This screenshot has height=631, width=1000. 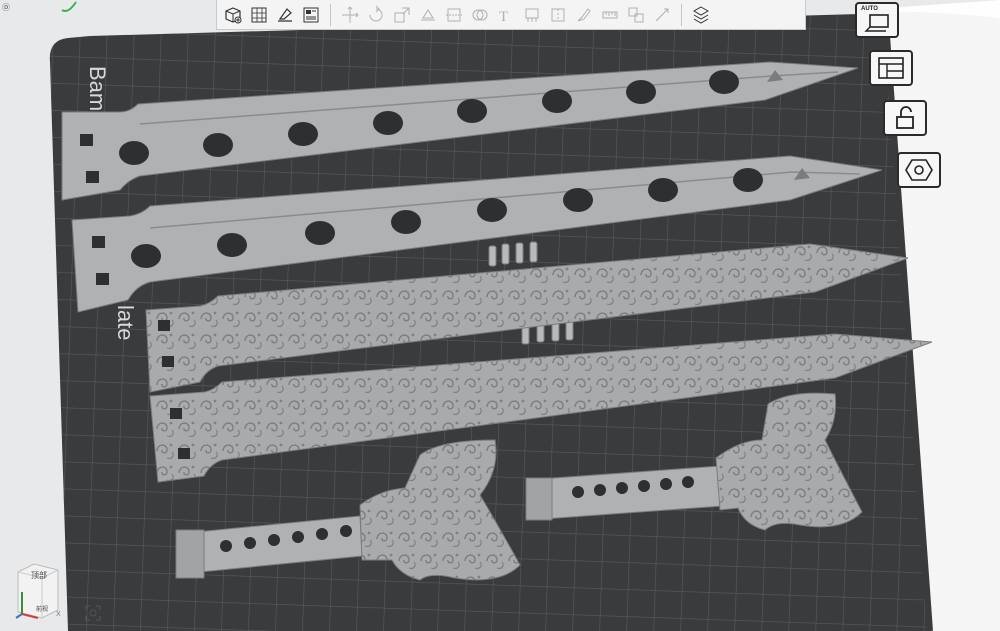 I want to click on grid-arrange-icon, so click(x=259, y=14).